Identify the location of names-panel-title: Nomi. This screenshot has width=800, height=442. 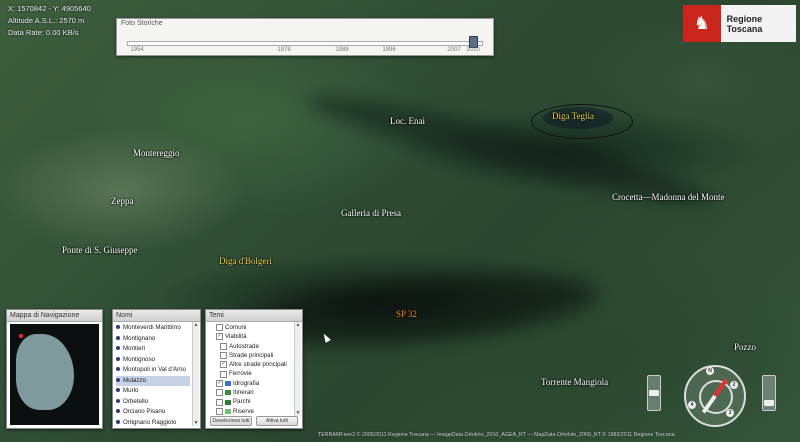
(156, 316).